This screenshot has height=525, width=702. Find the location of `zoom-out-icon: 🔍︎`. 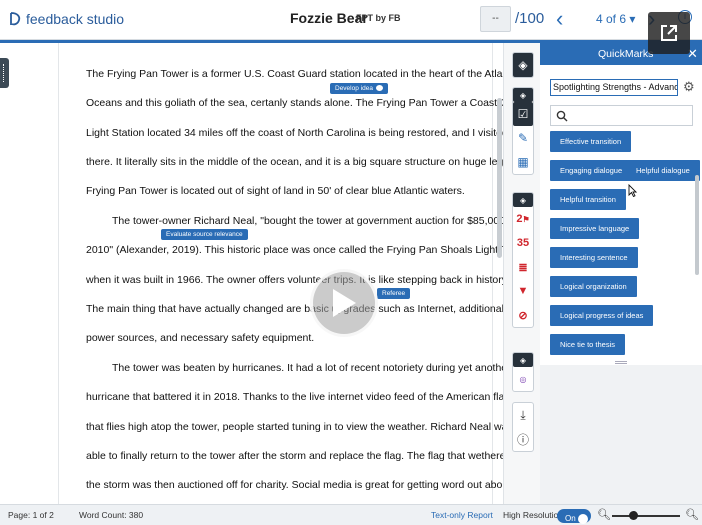

zoom-out-icon: 🔍︎ is located at coordinates (604, 514).